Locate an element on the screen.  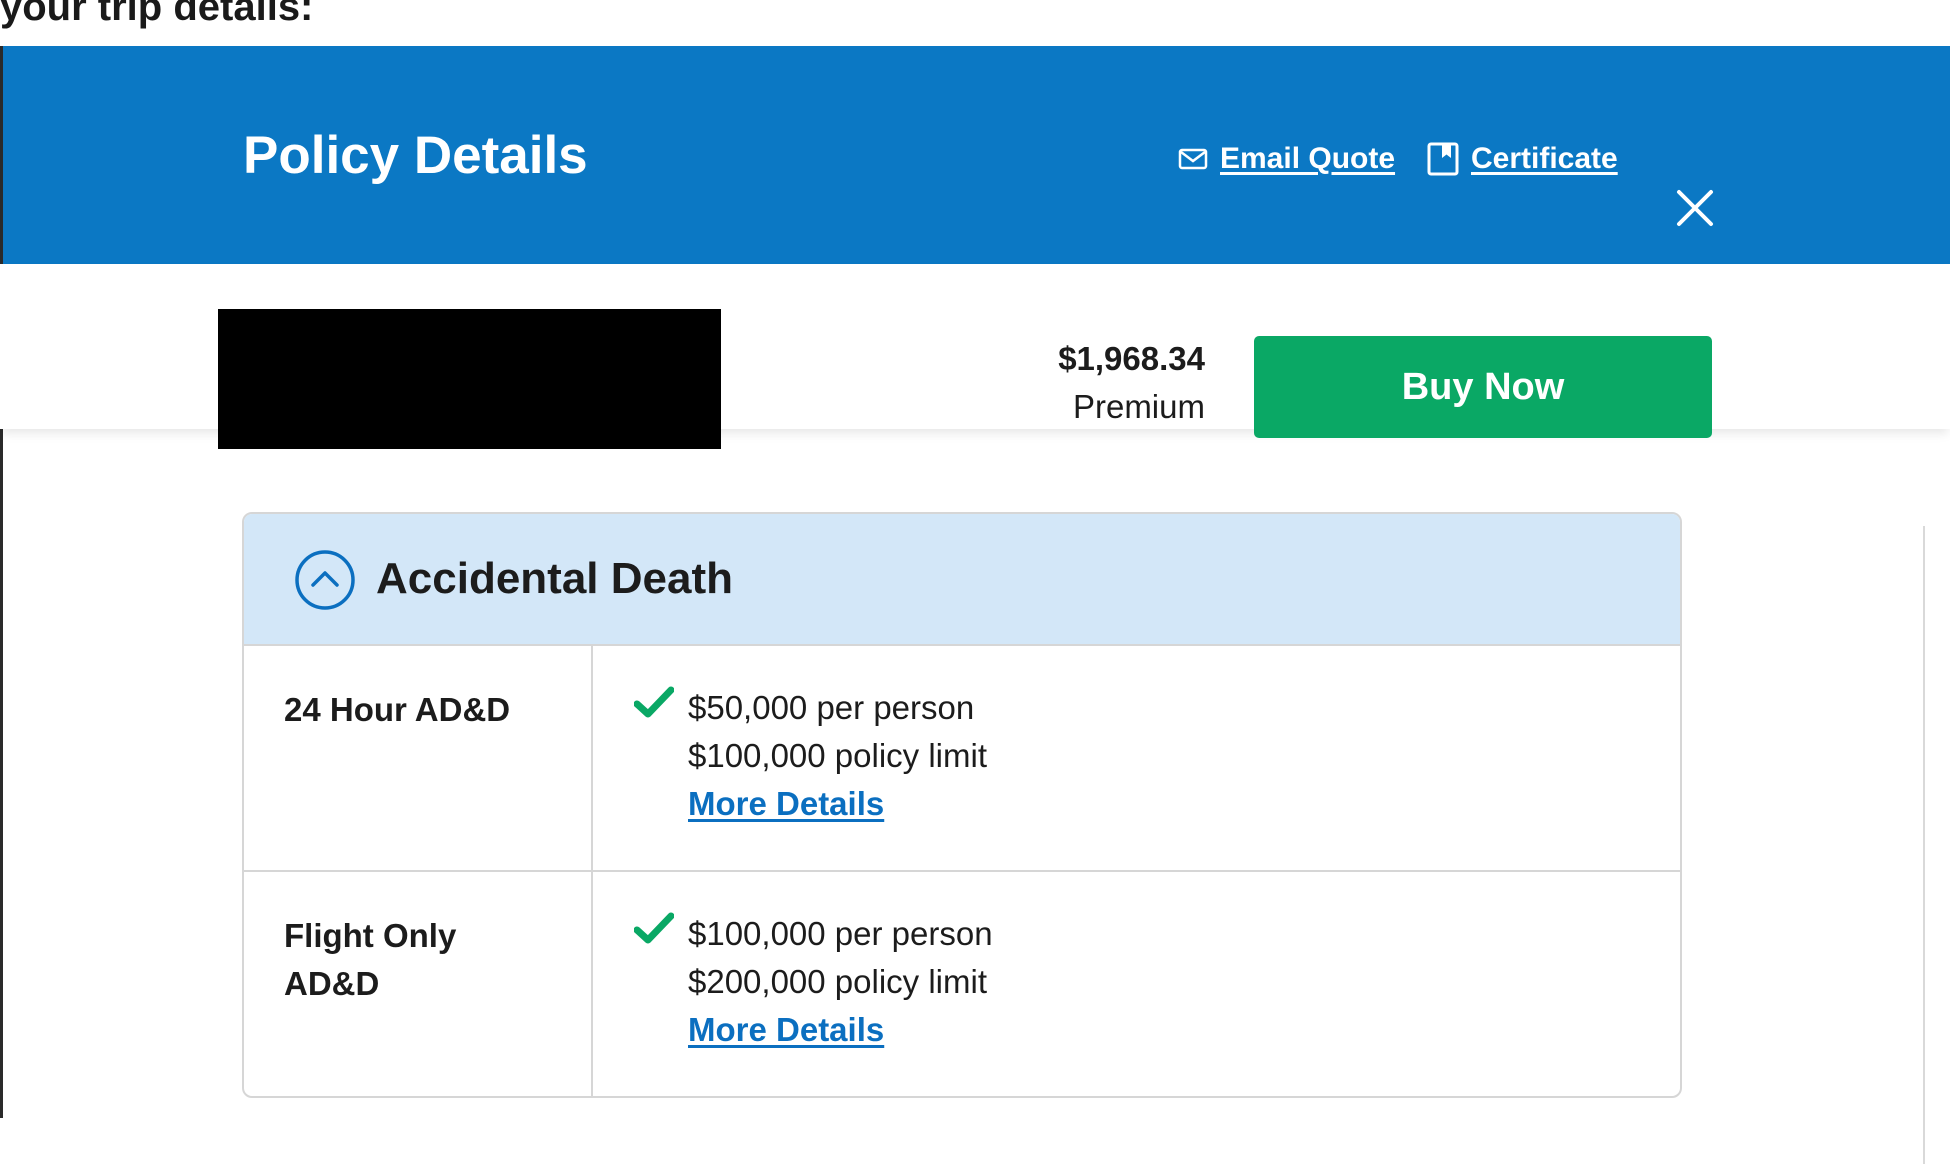
benefit-name: 24 Hour AD&D is located at coordinates (397, 709).